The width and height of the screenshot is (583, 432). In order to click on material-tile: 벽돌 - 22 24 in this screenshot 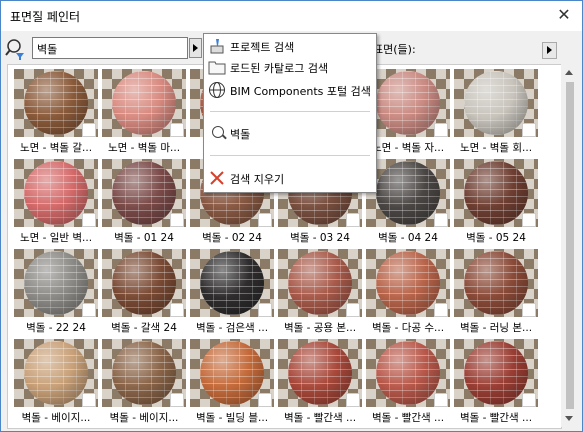, I will do `click(56, 293)`.